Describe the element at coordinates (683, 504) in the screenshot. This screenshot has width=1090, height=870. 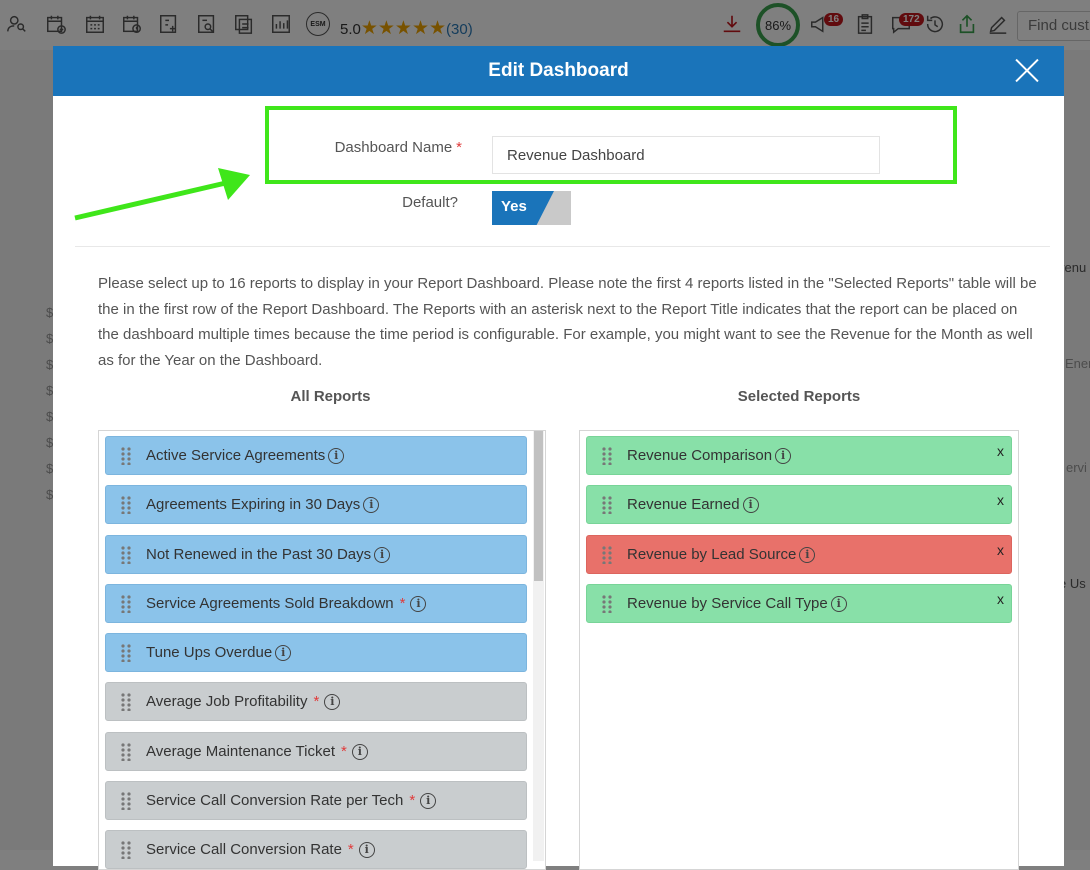
I see `report-title: Revenue Earned` at that location.